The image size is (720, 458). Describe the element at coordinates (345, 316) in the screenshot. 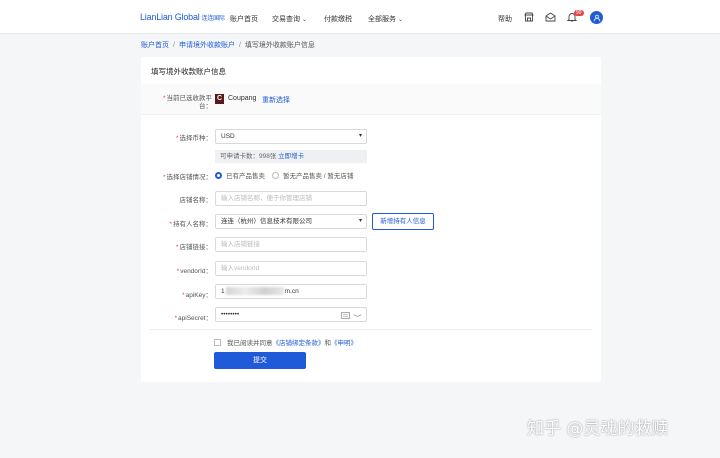

I see `keyboard-icon` at that location.